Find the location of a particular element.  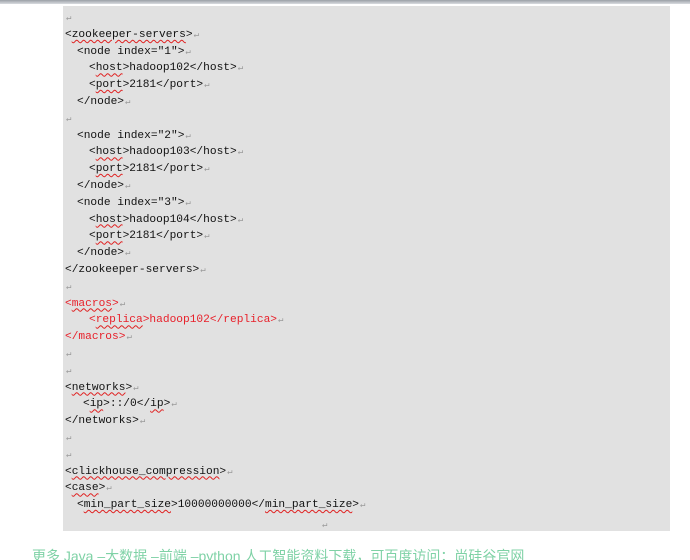

code-line: <zookeeper-servers>↵ is located at coordinates (132, 35).